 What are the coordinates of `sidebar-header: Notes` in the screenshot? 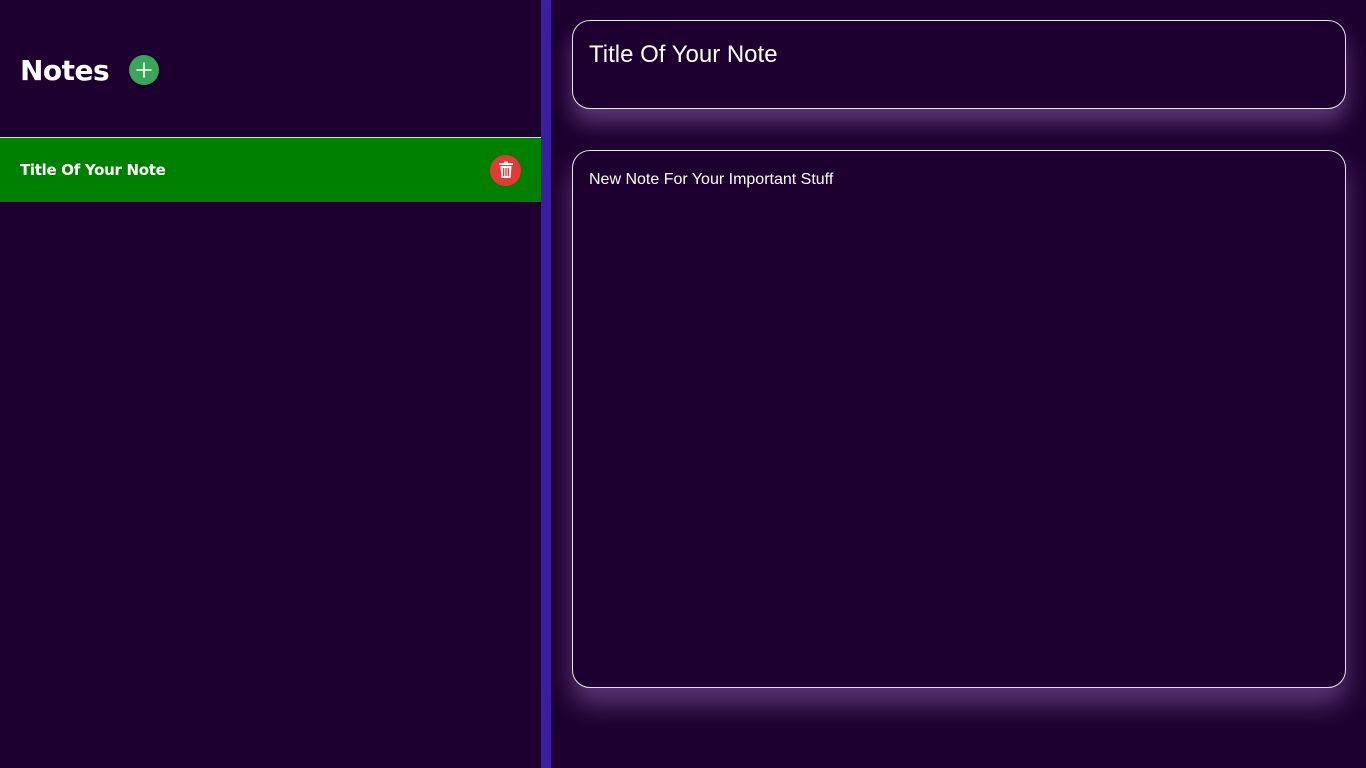 It's located at (90, 70).